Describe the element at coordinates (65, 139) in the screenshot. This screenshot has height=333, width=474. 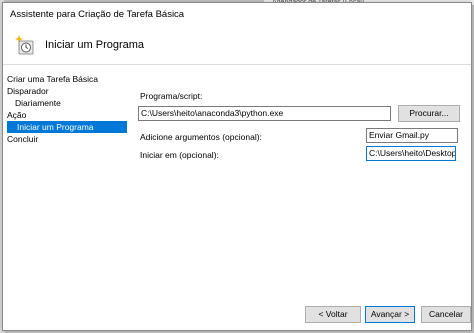
I see `nav-item-finish: Concluir` at that location.